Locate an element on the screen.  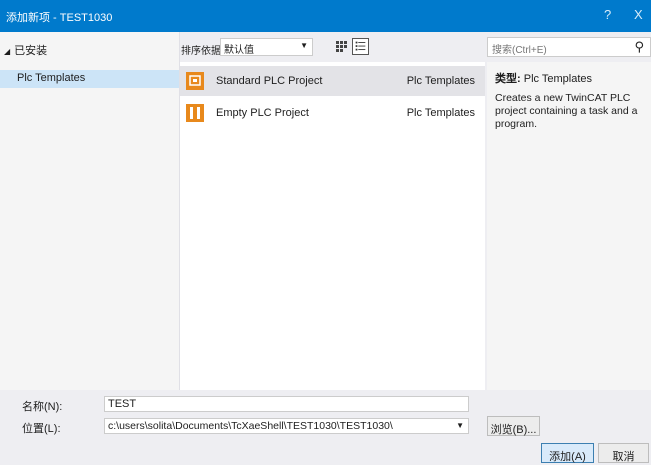
list-item: Standard PLC Project Plc Templates is located at coordinates (332, 81).